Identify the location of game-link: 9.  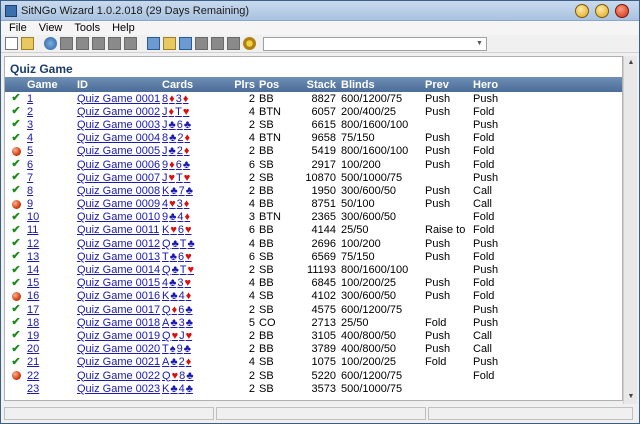
(30, 204).